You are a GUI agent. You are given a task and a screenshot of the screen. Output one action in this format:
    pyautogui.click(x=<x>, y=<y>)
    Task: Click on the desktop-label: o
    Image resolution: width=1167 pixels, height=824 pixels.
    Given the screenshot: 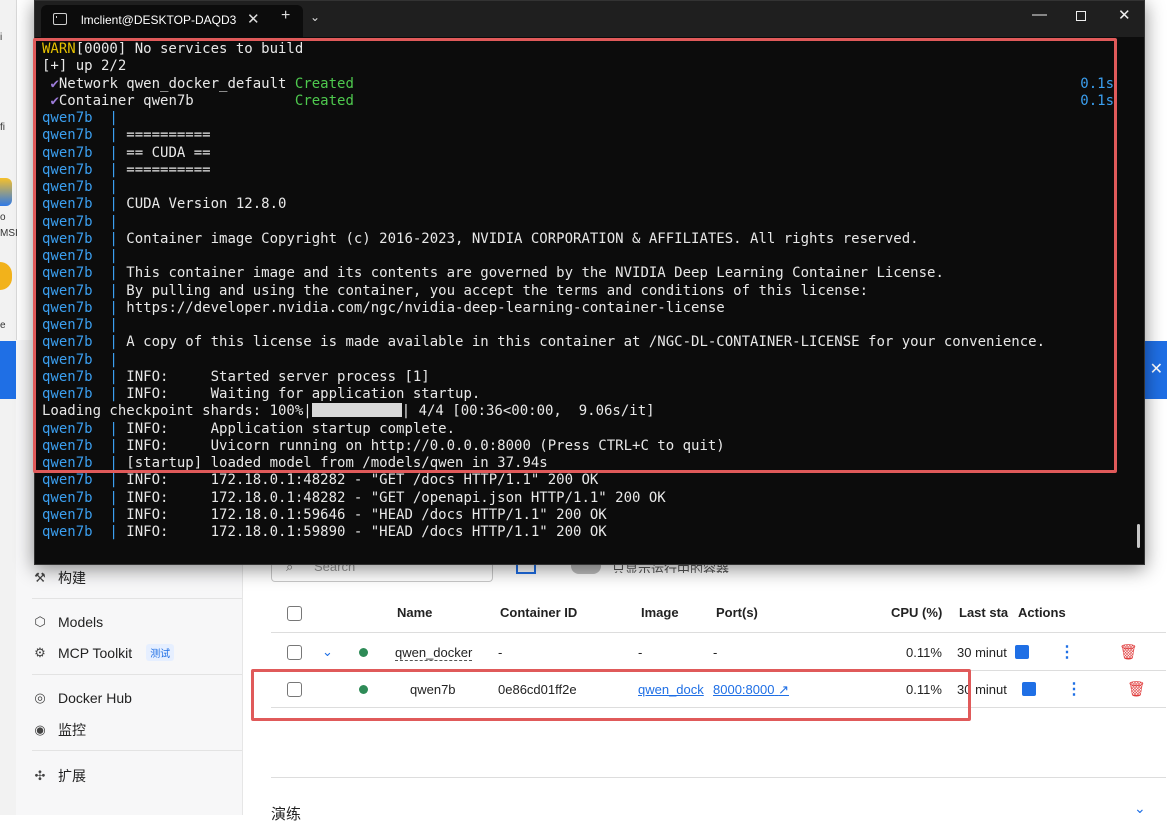 What is the action you would take?
    pyautogui.click(x=3, y=217)
    